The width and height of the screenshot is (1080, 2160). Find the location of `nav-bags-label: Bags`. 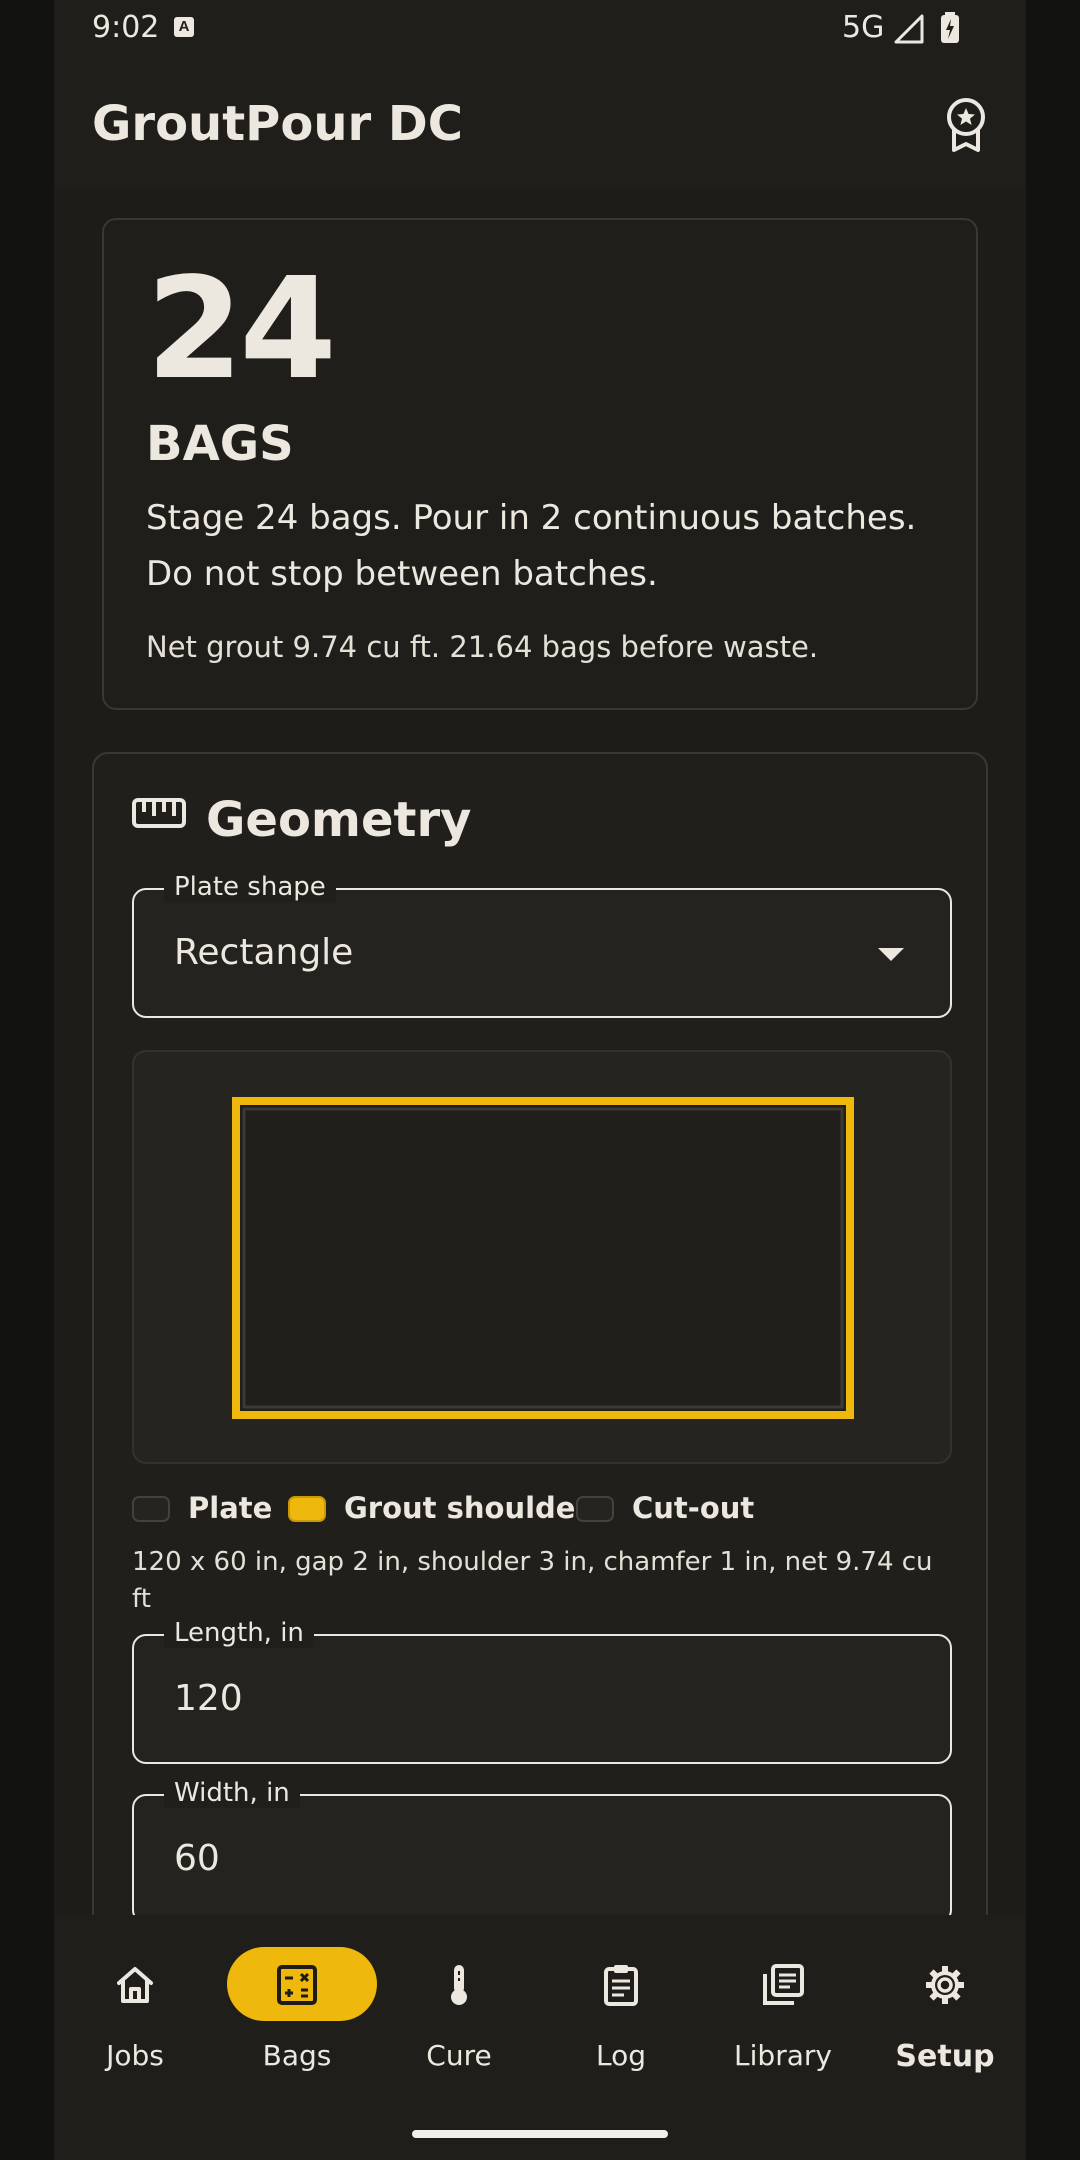

nav-bags-label: Bags is located at coordinates (297, 2055).